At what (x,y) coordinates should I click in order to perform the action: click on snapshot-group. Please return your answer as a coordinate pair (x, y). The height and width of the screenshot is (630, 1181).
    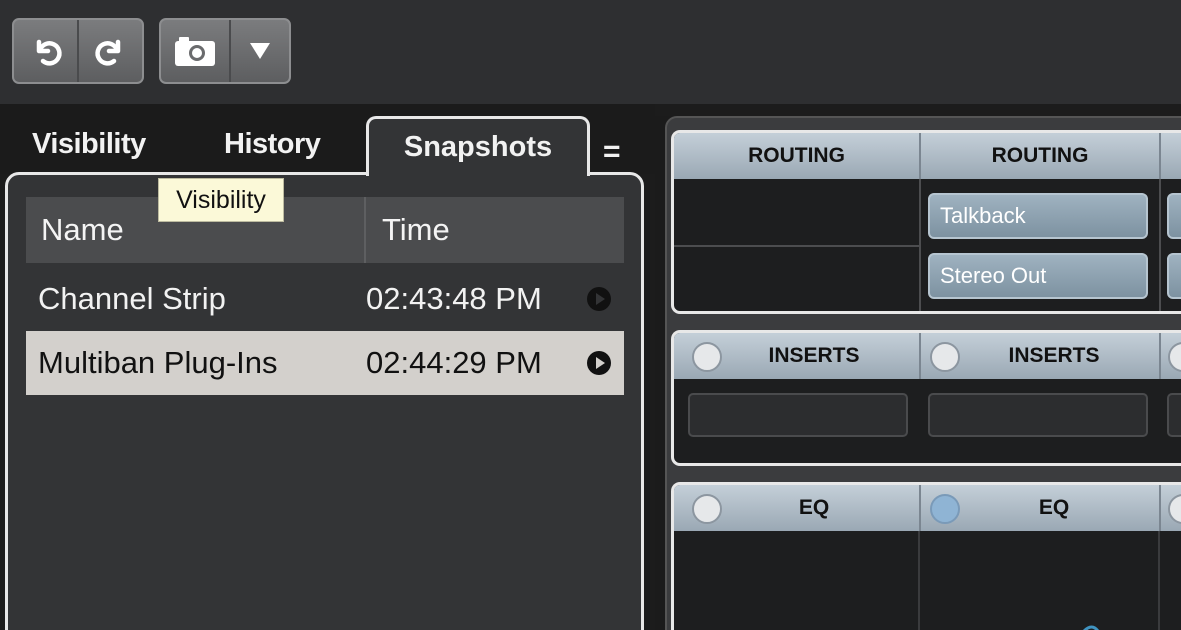
    Looking at the image, I should click on (225, 51).